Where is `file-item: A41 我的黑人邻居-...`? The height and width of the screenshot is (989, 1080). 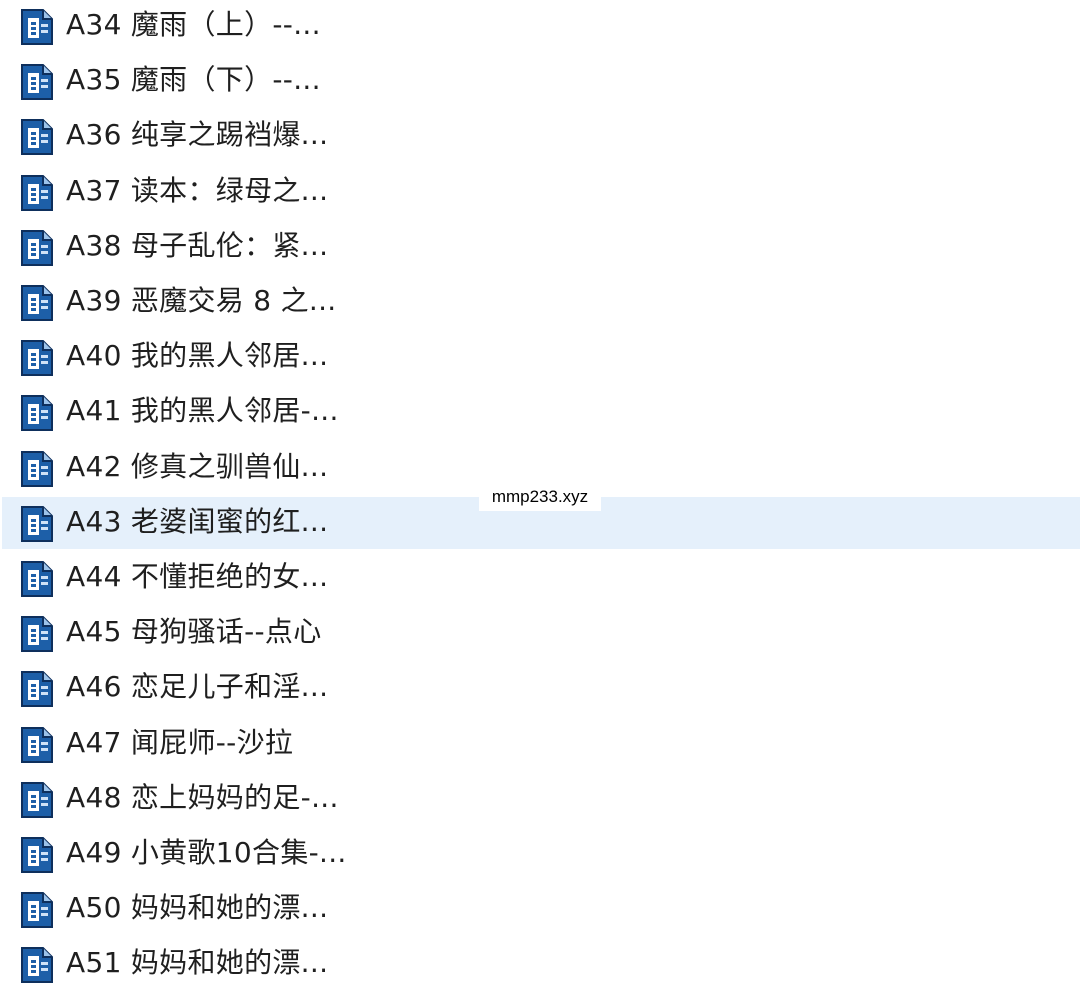
file-item: A41 我的黑人邻居-... is located at coordinates (541, 412).